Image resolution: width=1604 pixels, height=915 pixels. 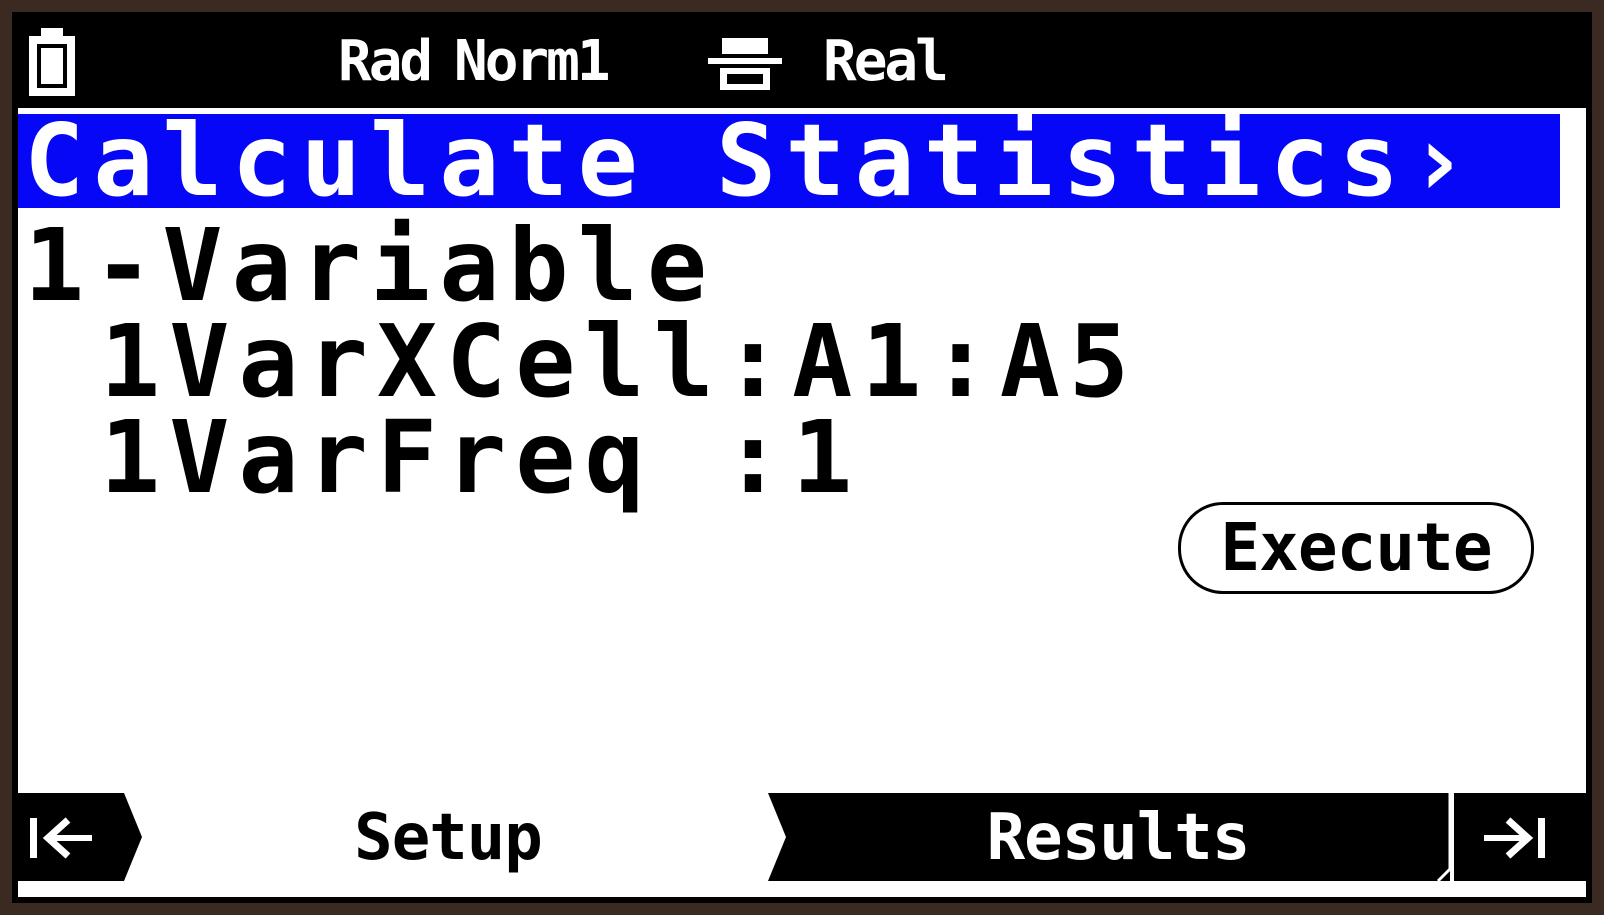 What do you see at coordinates (1118, 838) in the screenshot?
I see `tab-results: Results` at bounding box center [1118, 838].